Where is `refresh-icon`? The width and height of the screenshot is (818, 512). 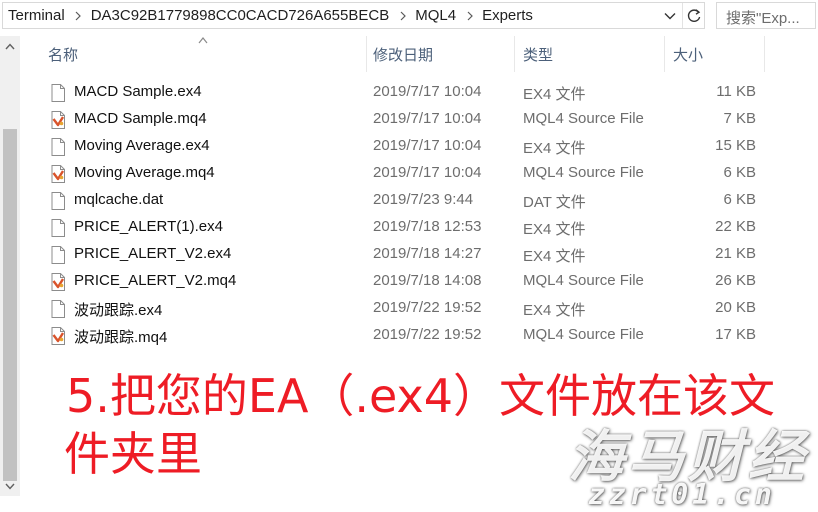 refresh-icon is located at coordinates (694, 15).